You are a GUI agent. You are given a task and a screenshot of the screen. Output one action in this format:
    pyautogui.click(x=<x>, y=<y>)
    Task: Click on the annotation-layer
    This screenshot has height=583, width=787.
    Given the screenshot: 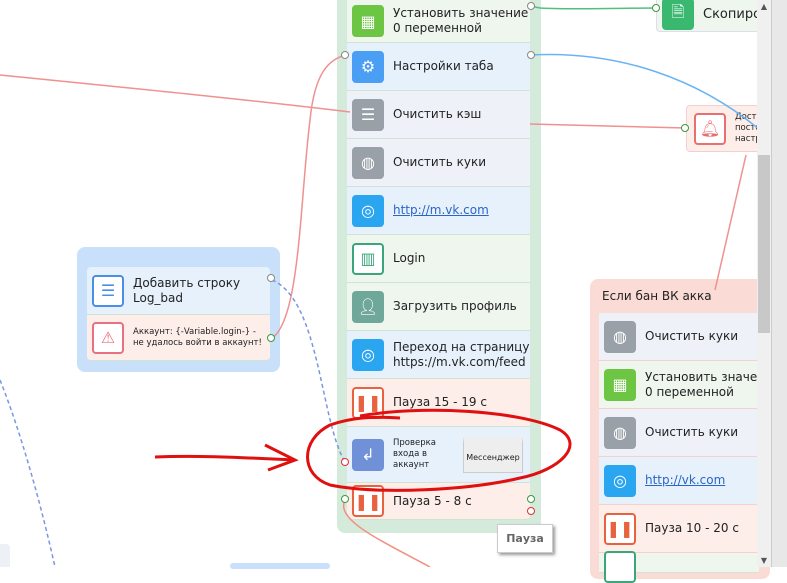 What is the action you would take?
    pyautogui.click(x=363, y=450)
    